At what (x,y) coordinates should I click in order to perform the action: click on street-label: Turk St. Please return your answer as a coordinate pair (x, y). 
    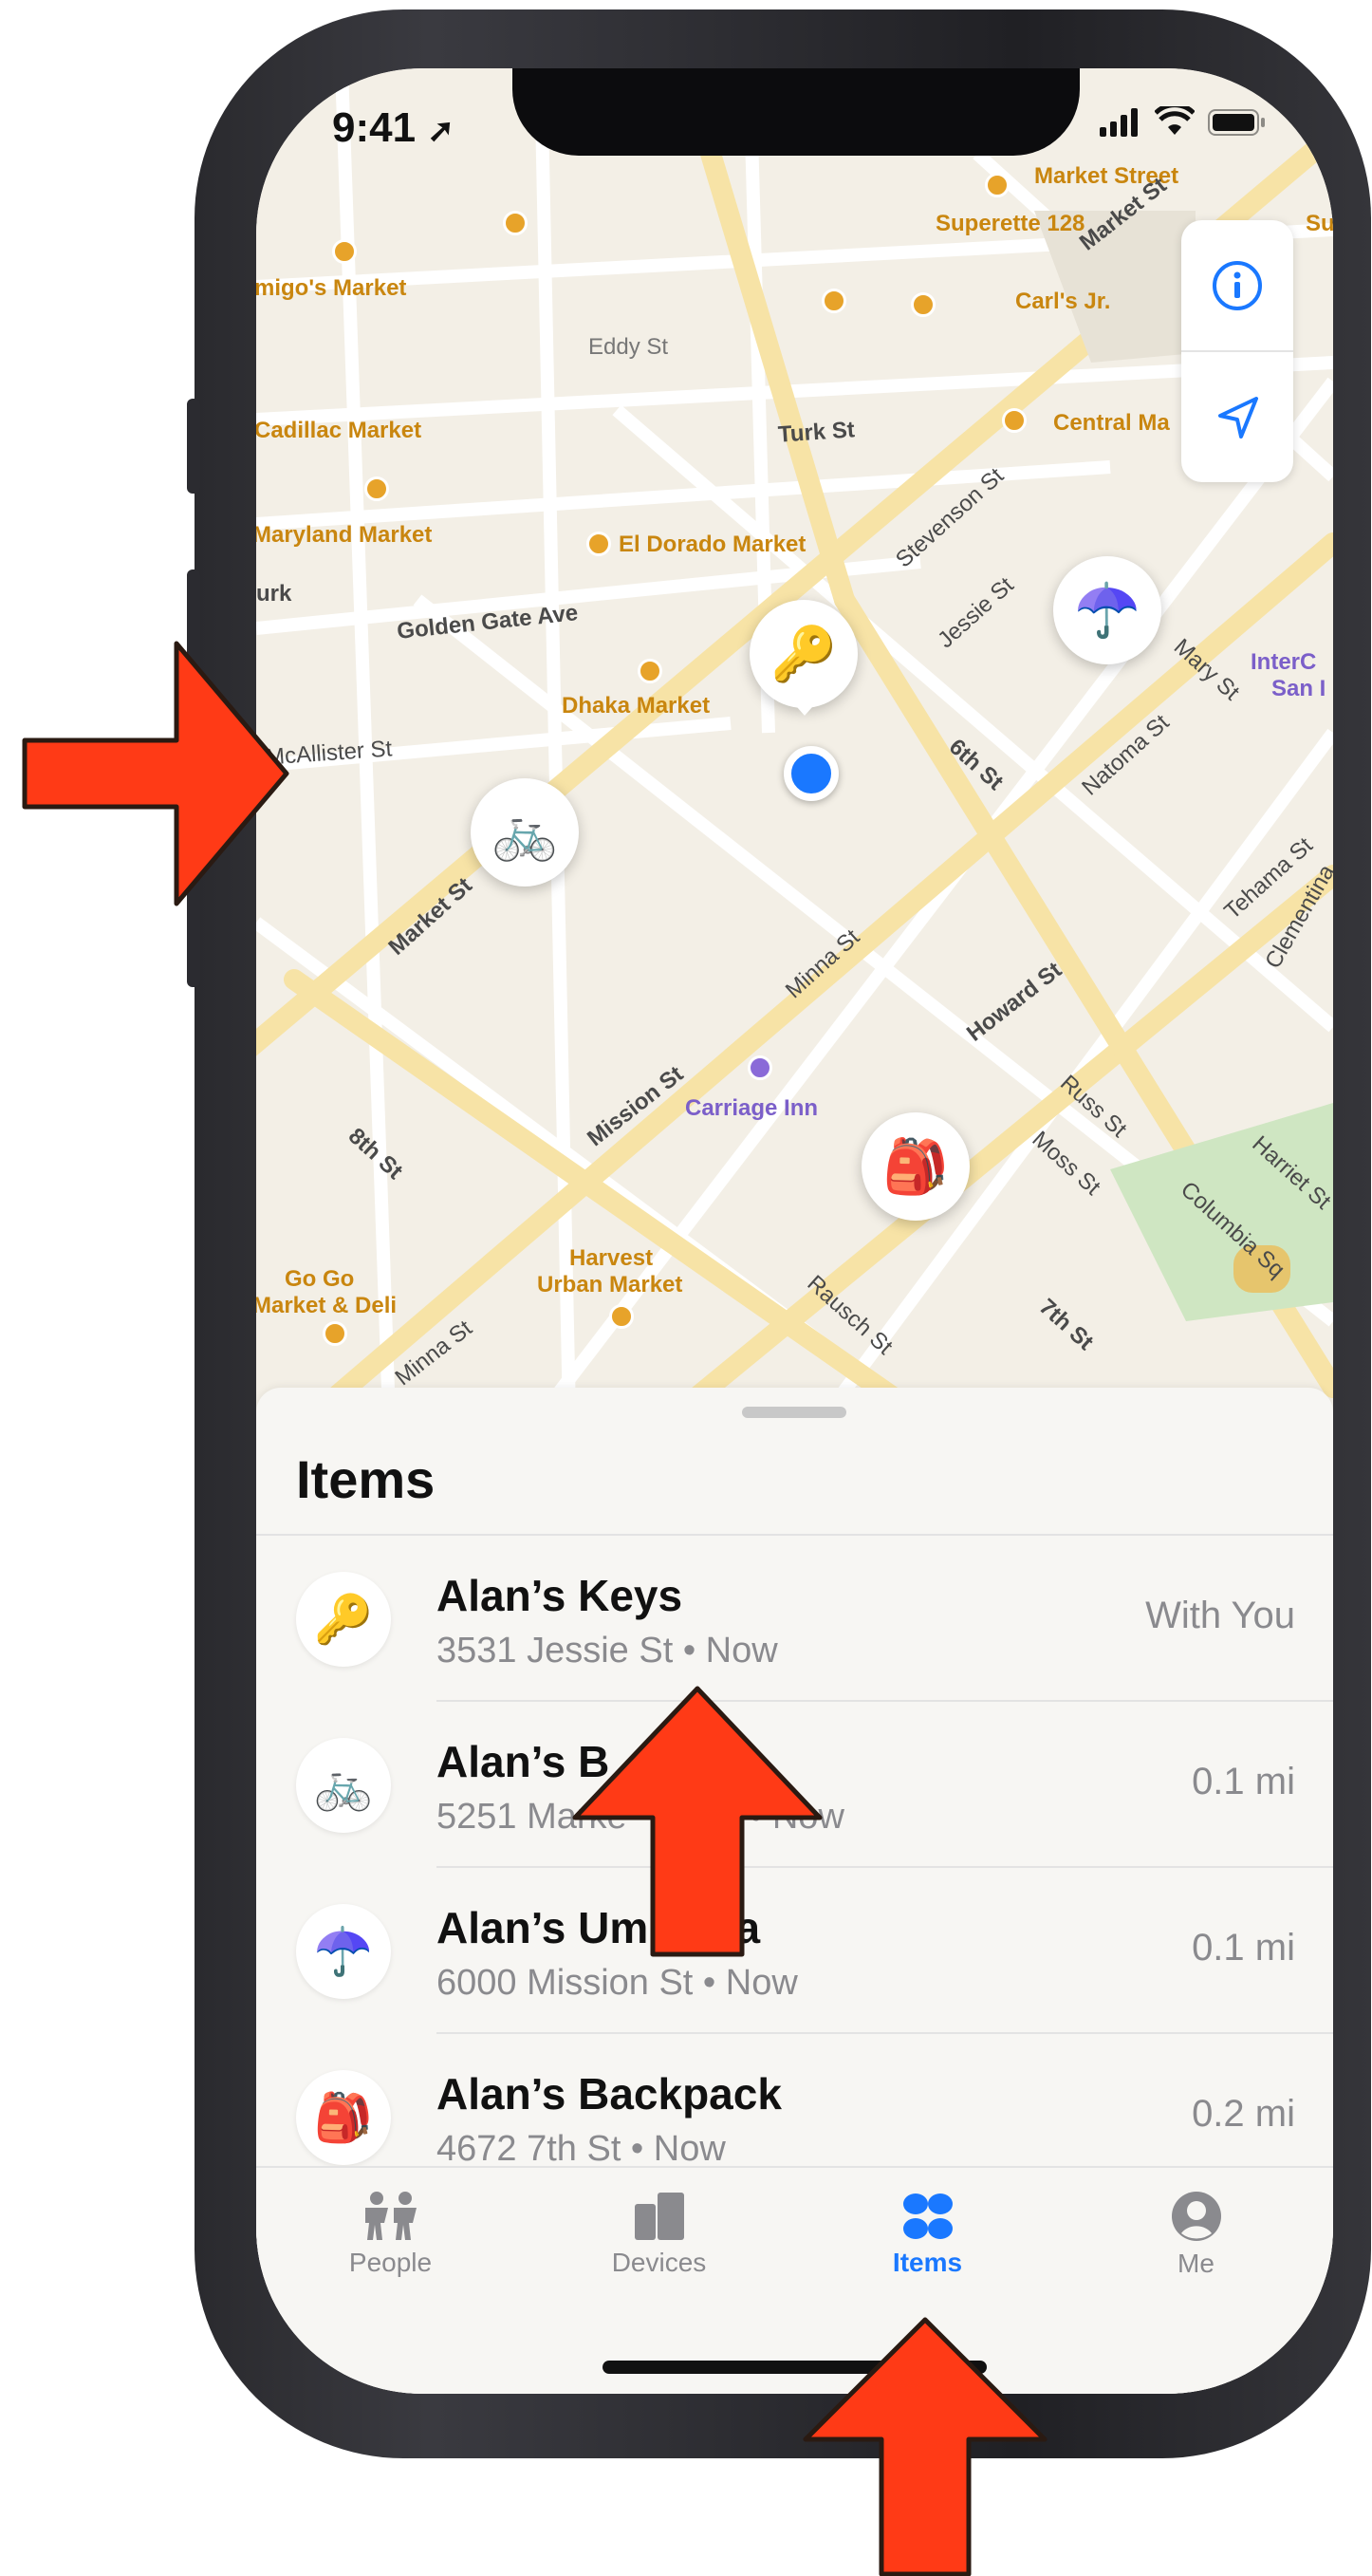
    Looking at the image, I should click on (816, 433).